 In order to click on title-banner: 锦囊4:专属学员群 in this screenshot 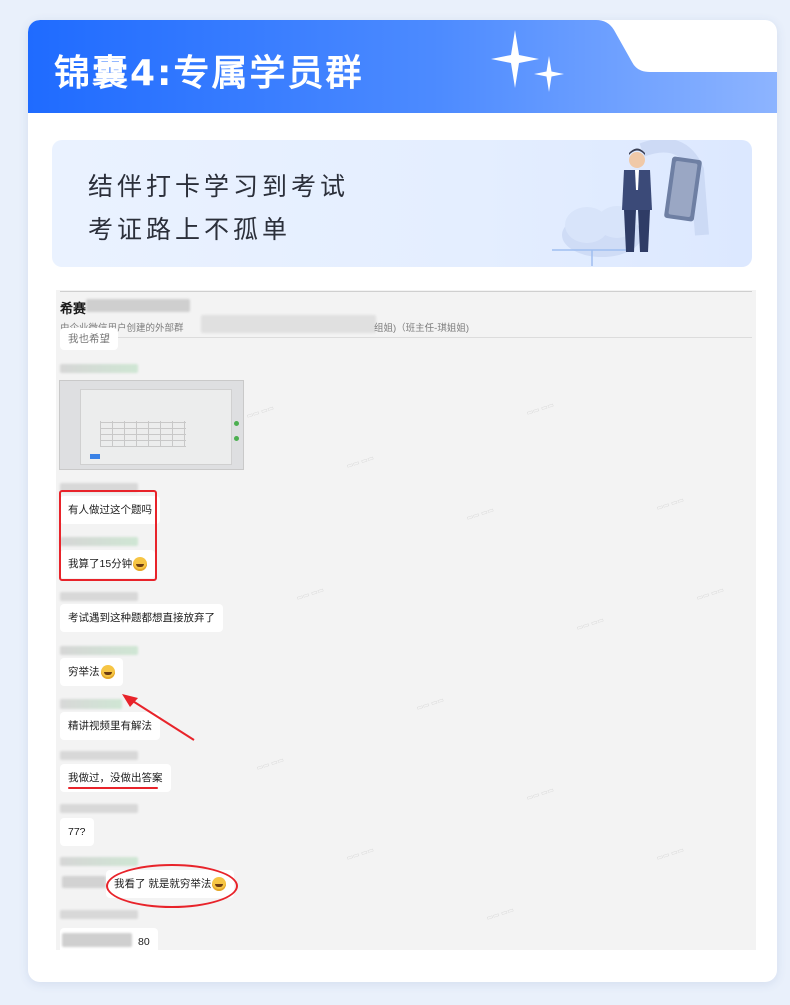, I will do `click(402, 66)`.